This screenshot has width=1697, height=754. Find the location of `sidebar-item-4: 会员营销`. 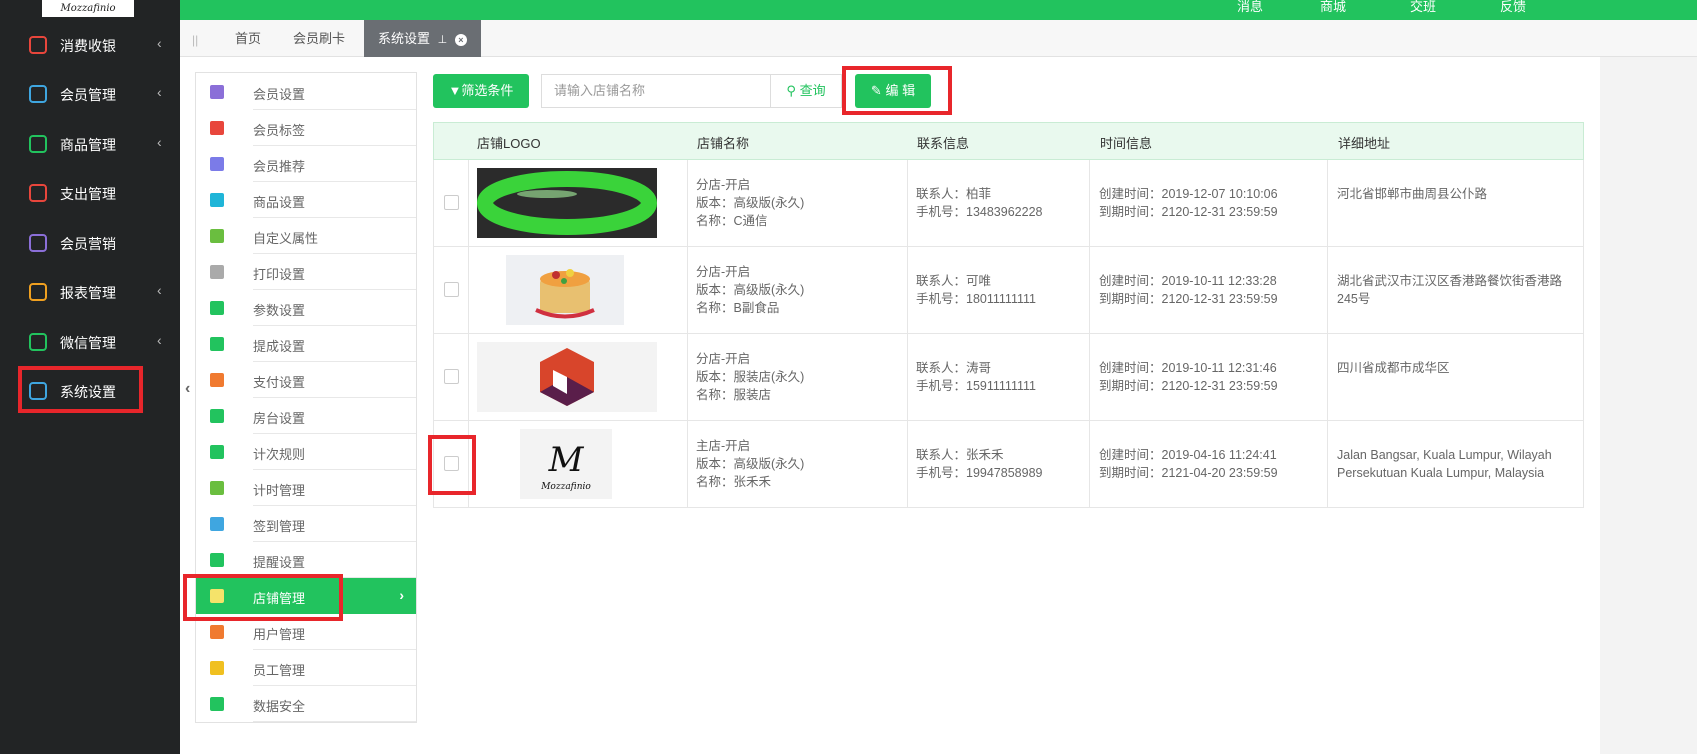

sidebar-item-4: 会员营销 is located at coordinates (90, 243).